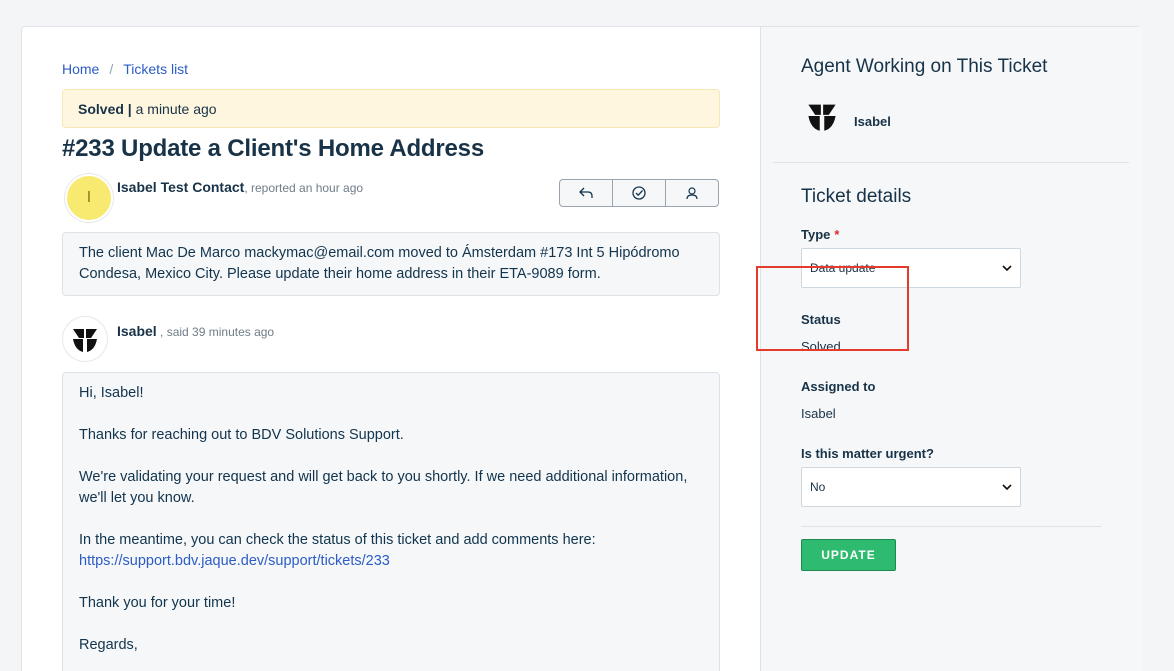 The image size is (1174, 671). Describe the element at coordinates (848, 555) in the screenshot. I see `update-button: UPDATE` at that location.